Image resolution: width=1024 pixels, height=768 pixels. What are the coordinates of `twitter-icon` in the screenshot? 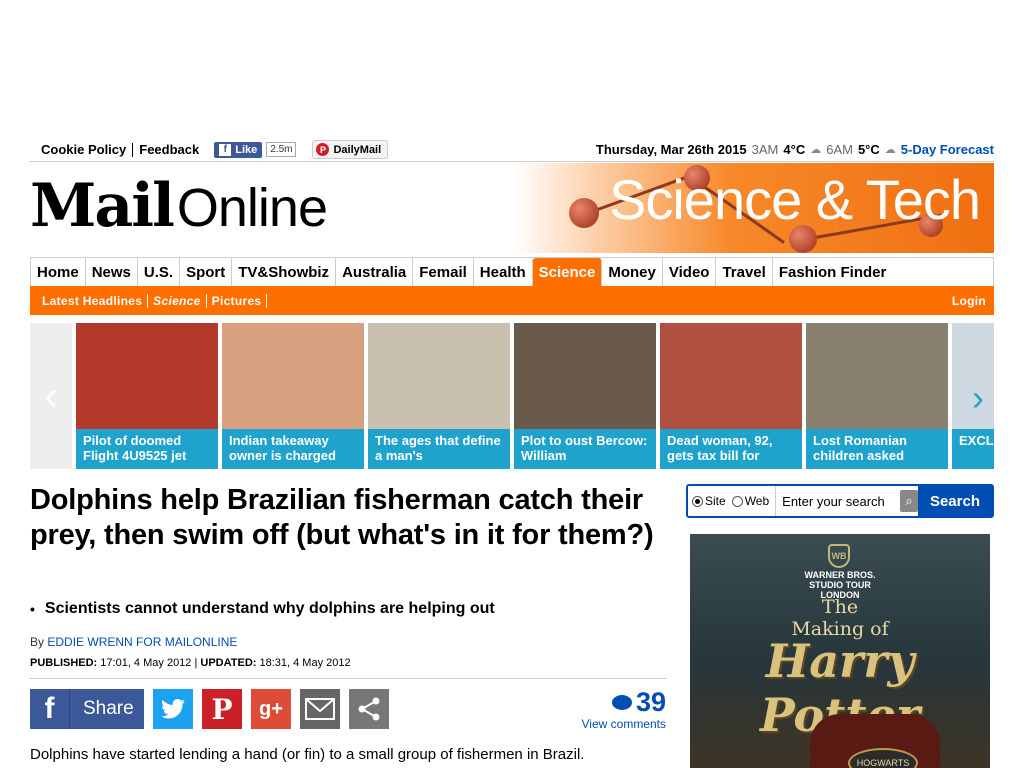 It's located at (173, 709).